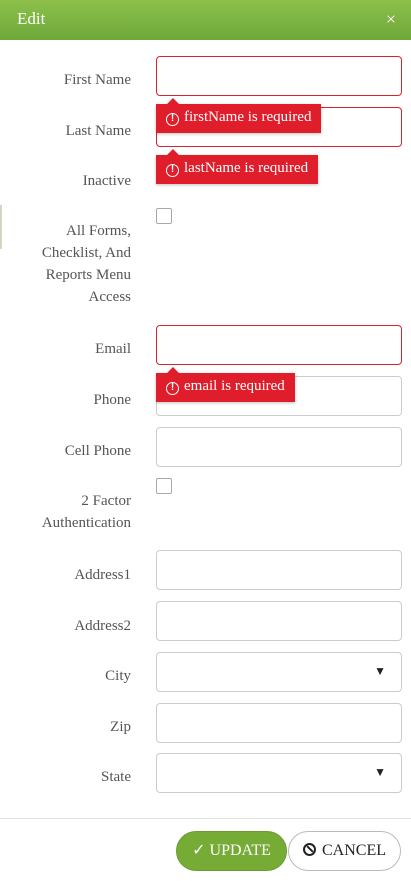 This screenshot has height=881, width=411. I want to click on cell-phone-label: Cell Phone, so click(97, 451).